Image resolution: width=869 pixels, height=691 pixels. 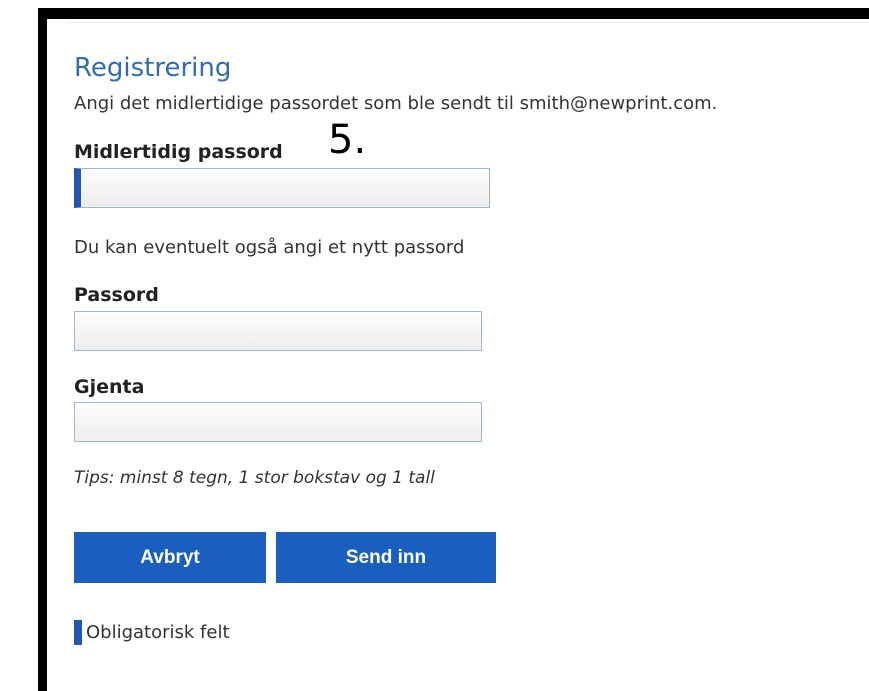 I want to click on required-legend-text: Obligatorisk felt, so click(x=158, y=632).